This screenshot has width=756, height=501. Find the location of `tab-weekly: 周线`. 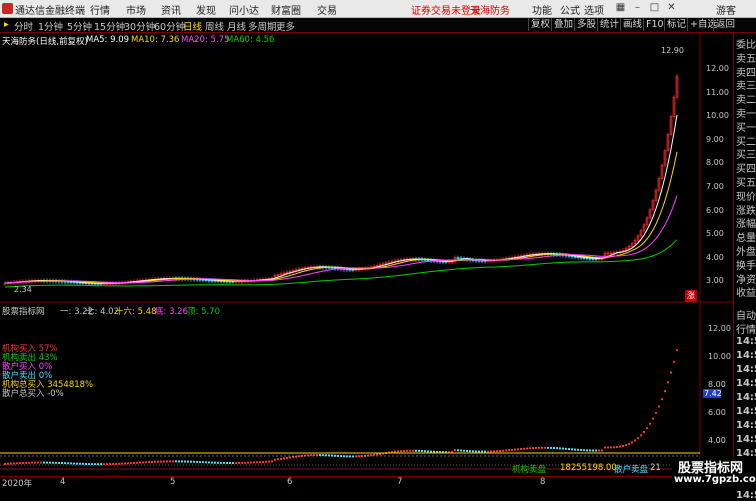

tab-weekly: 周线 is located at coordinates (214, 26).